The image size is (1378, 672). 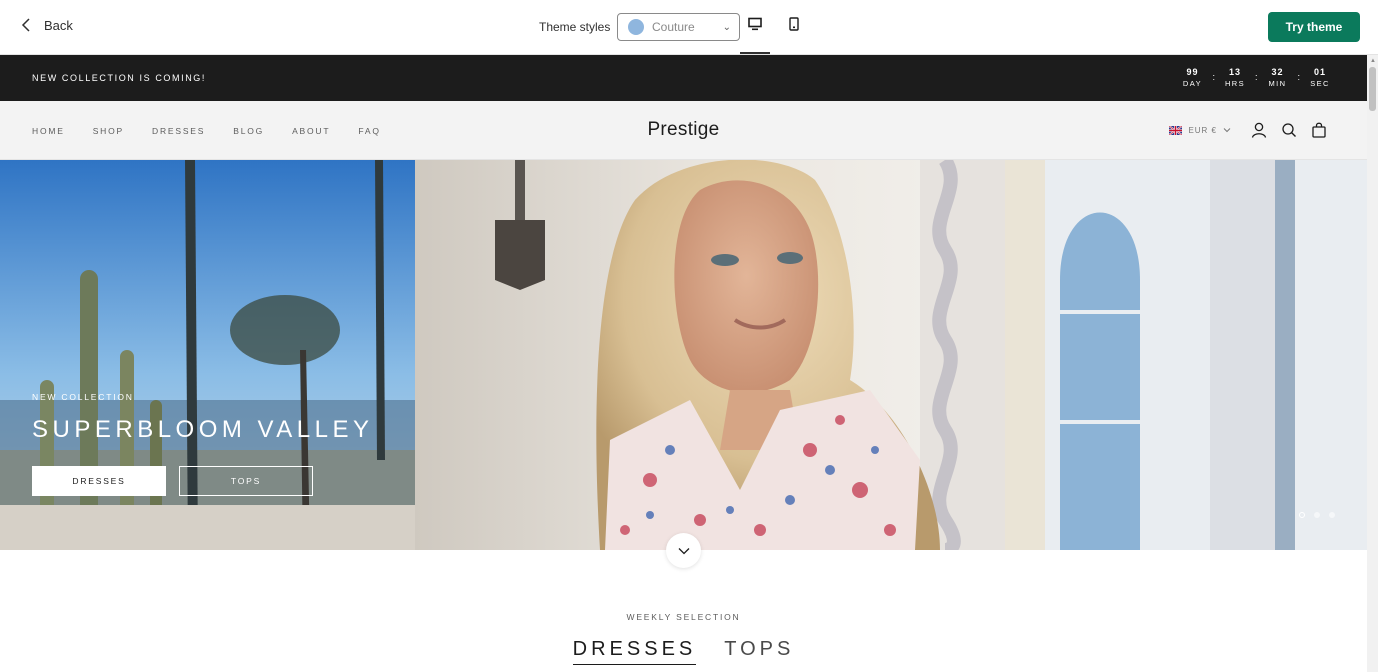 I want to click on tab-tops: TOPS, so click(x=759, y=651).